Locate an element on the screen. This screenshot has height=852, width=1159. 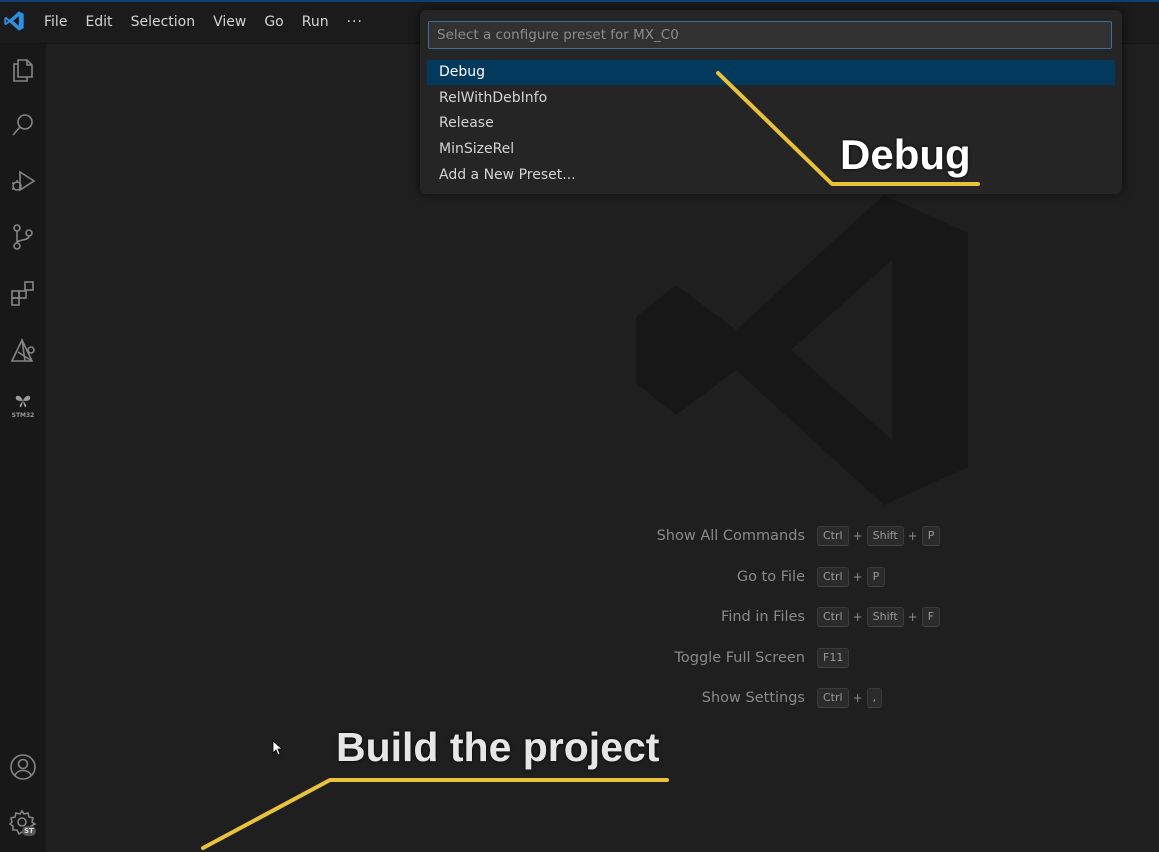
account-icon is located at coordinates (23, 767).